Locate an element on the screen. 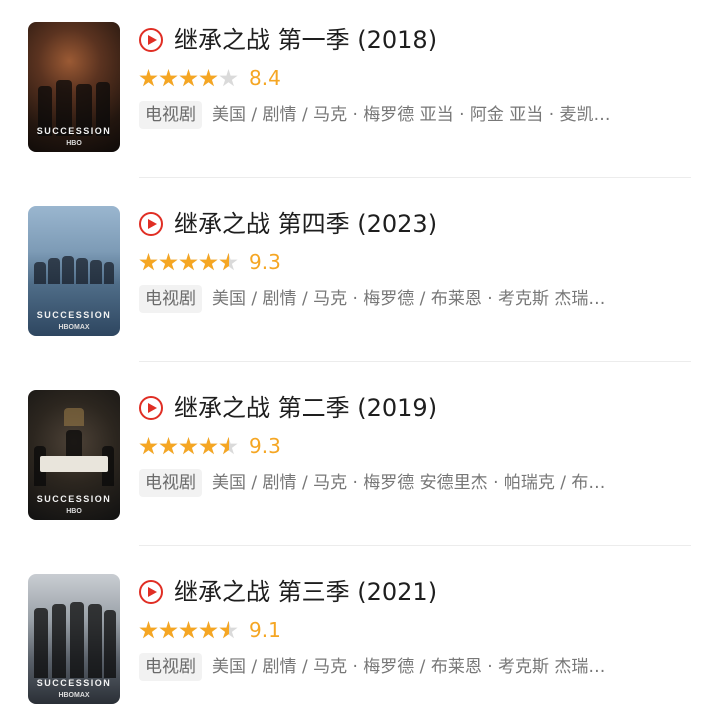  item-title: 继承之战 第三季 (2021) is located at coordinates (305, 592).